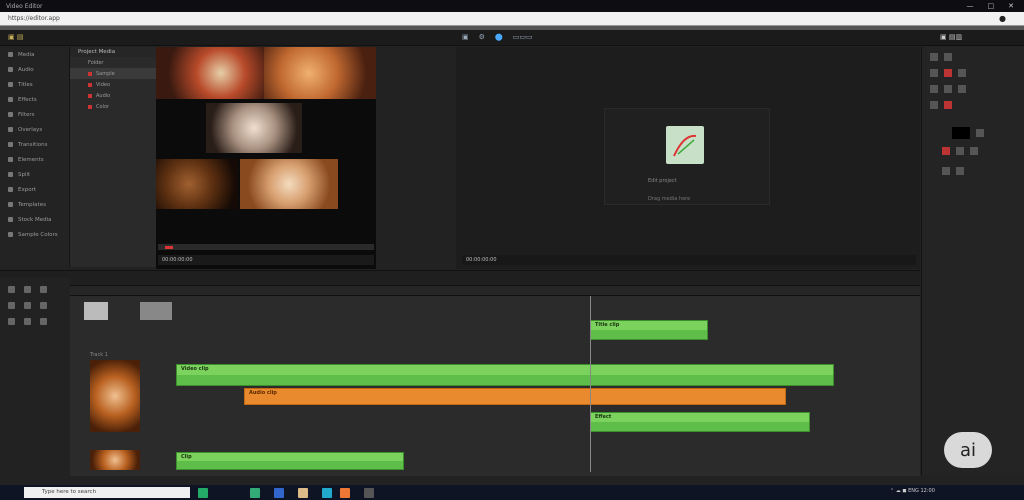 The width and height of the screenshot is (1024, 500). Describe the element at coordinates (90, 106) in the screenshot. I see `color-icon` at that location.